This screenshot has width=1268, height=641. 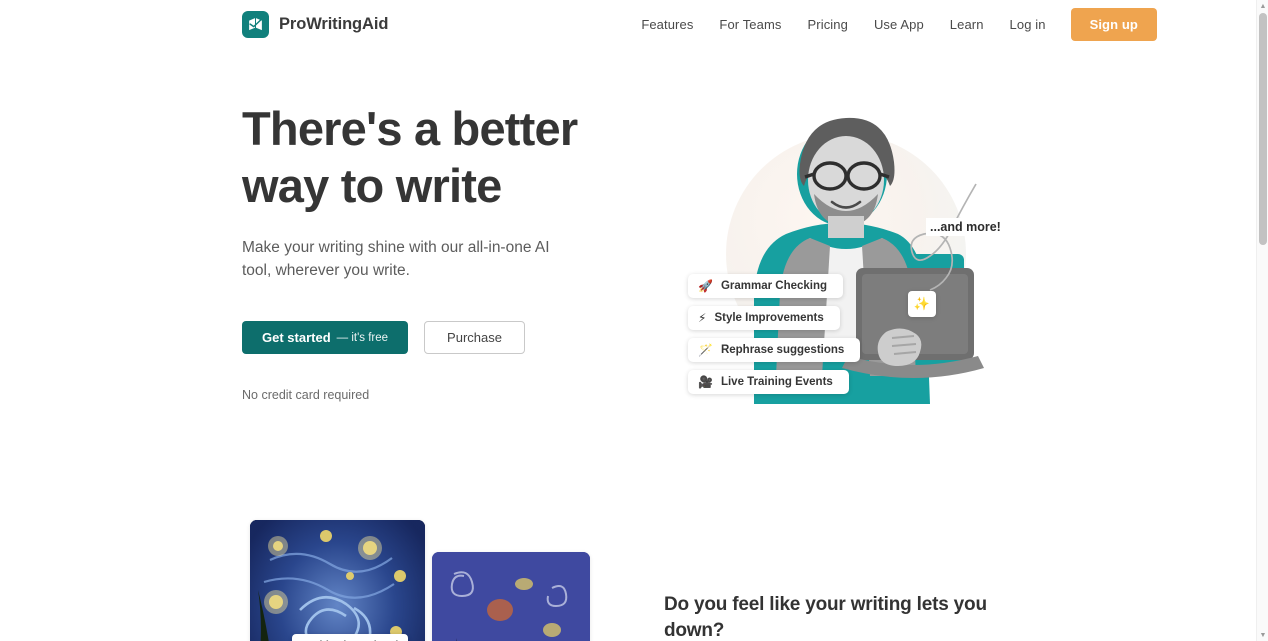 I want to click on get-started-tagline: — it's free, so click(x=362, y=337).